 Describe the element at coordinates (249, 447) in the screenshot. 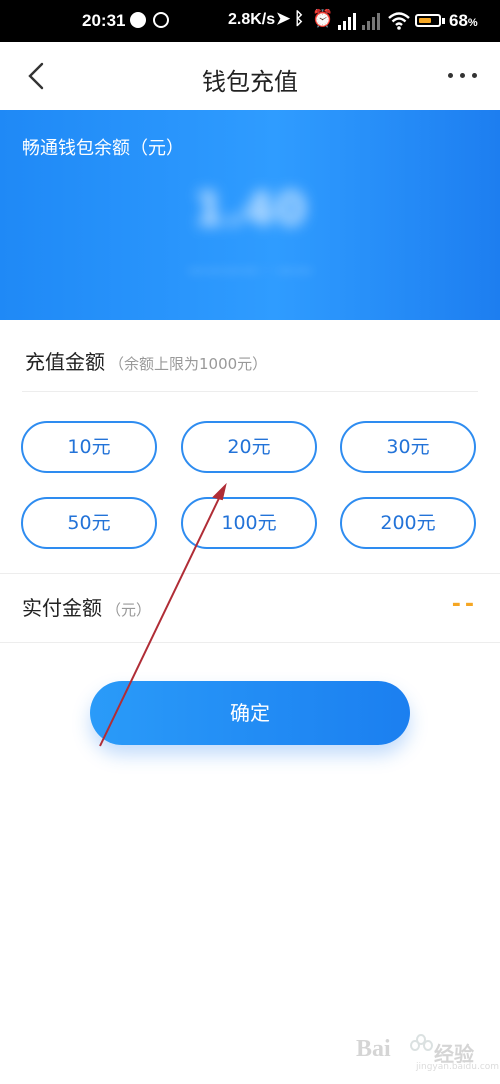

I see `amount-option-20: 20元` at that location.